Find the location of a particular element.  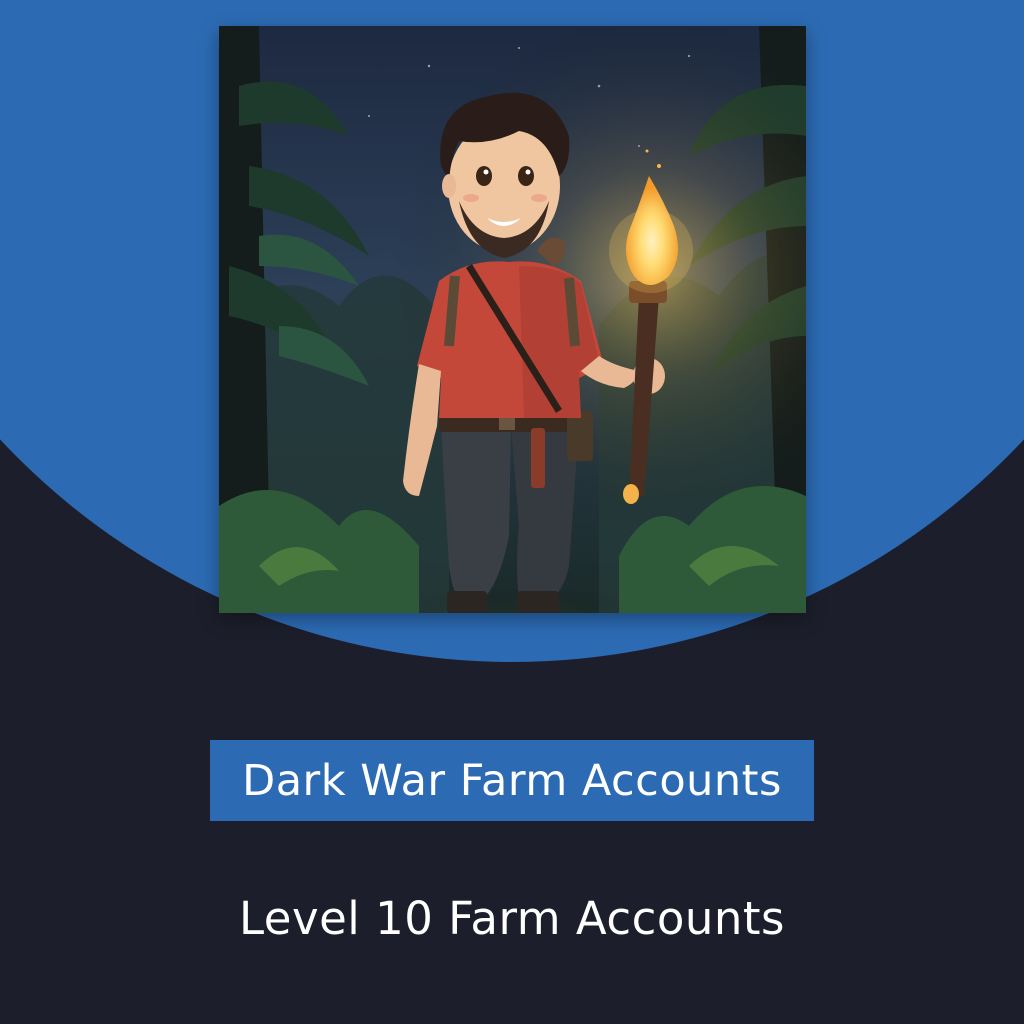

product-subtitle: Level 10 Farm Accounts is located at coordinates (512, 918).